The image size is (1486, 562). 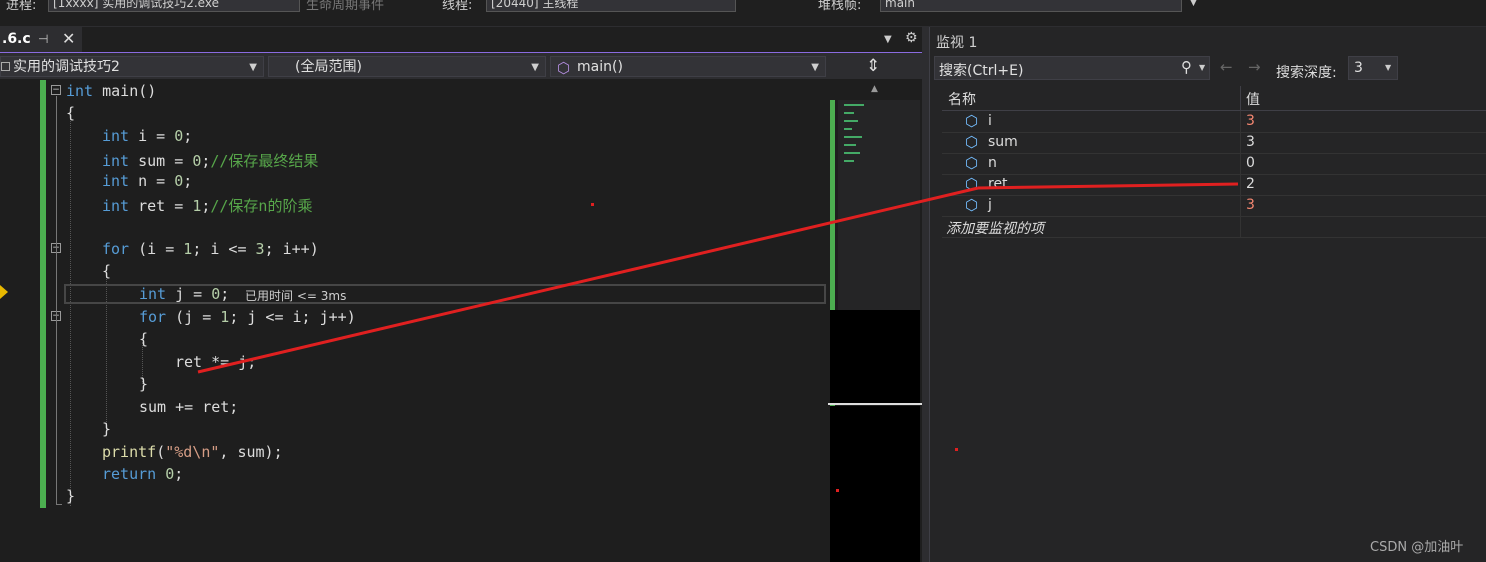 I want to click on code-line: for (i = 1; i <= 3; i++), so click(x=210, y=249).